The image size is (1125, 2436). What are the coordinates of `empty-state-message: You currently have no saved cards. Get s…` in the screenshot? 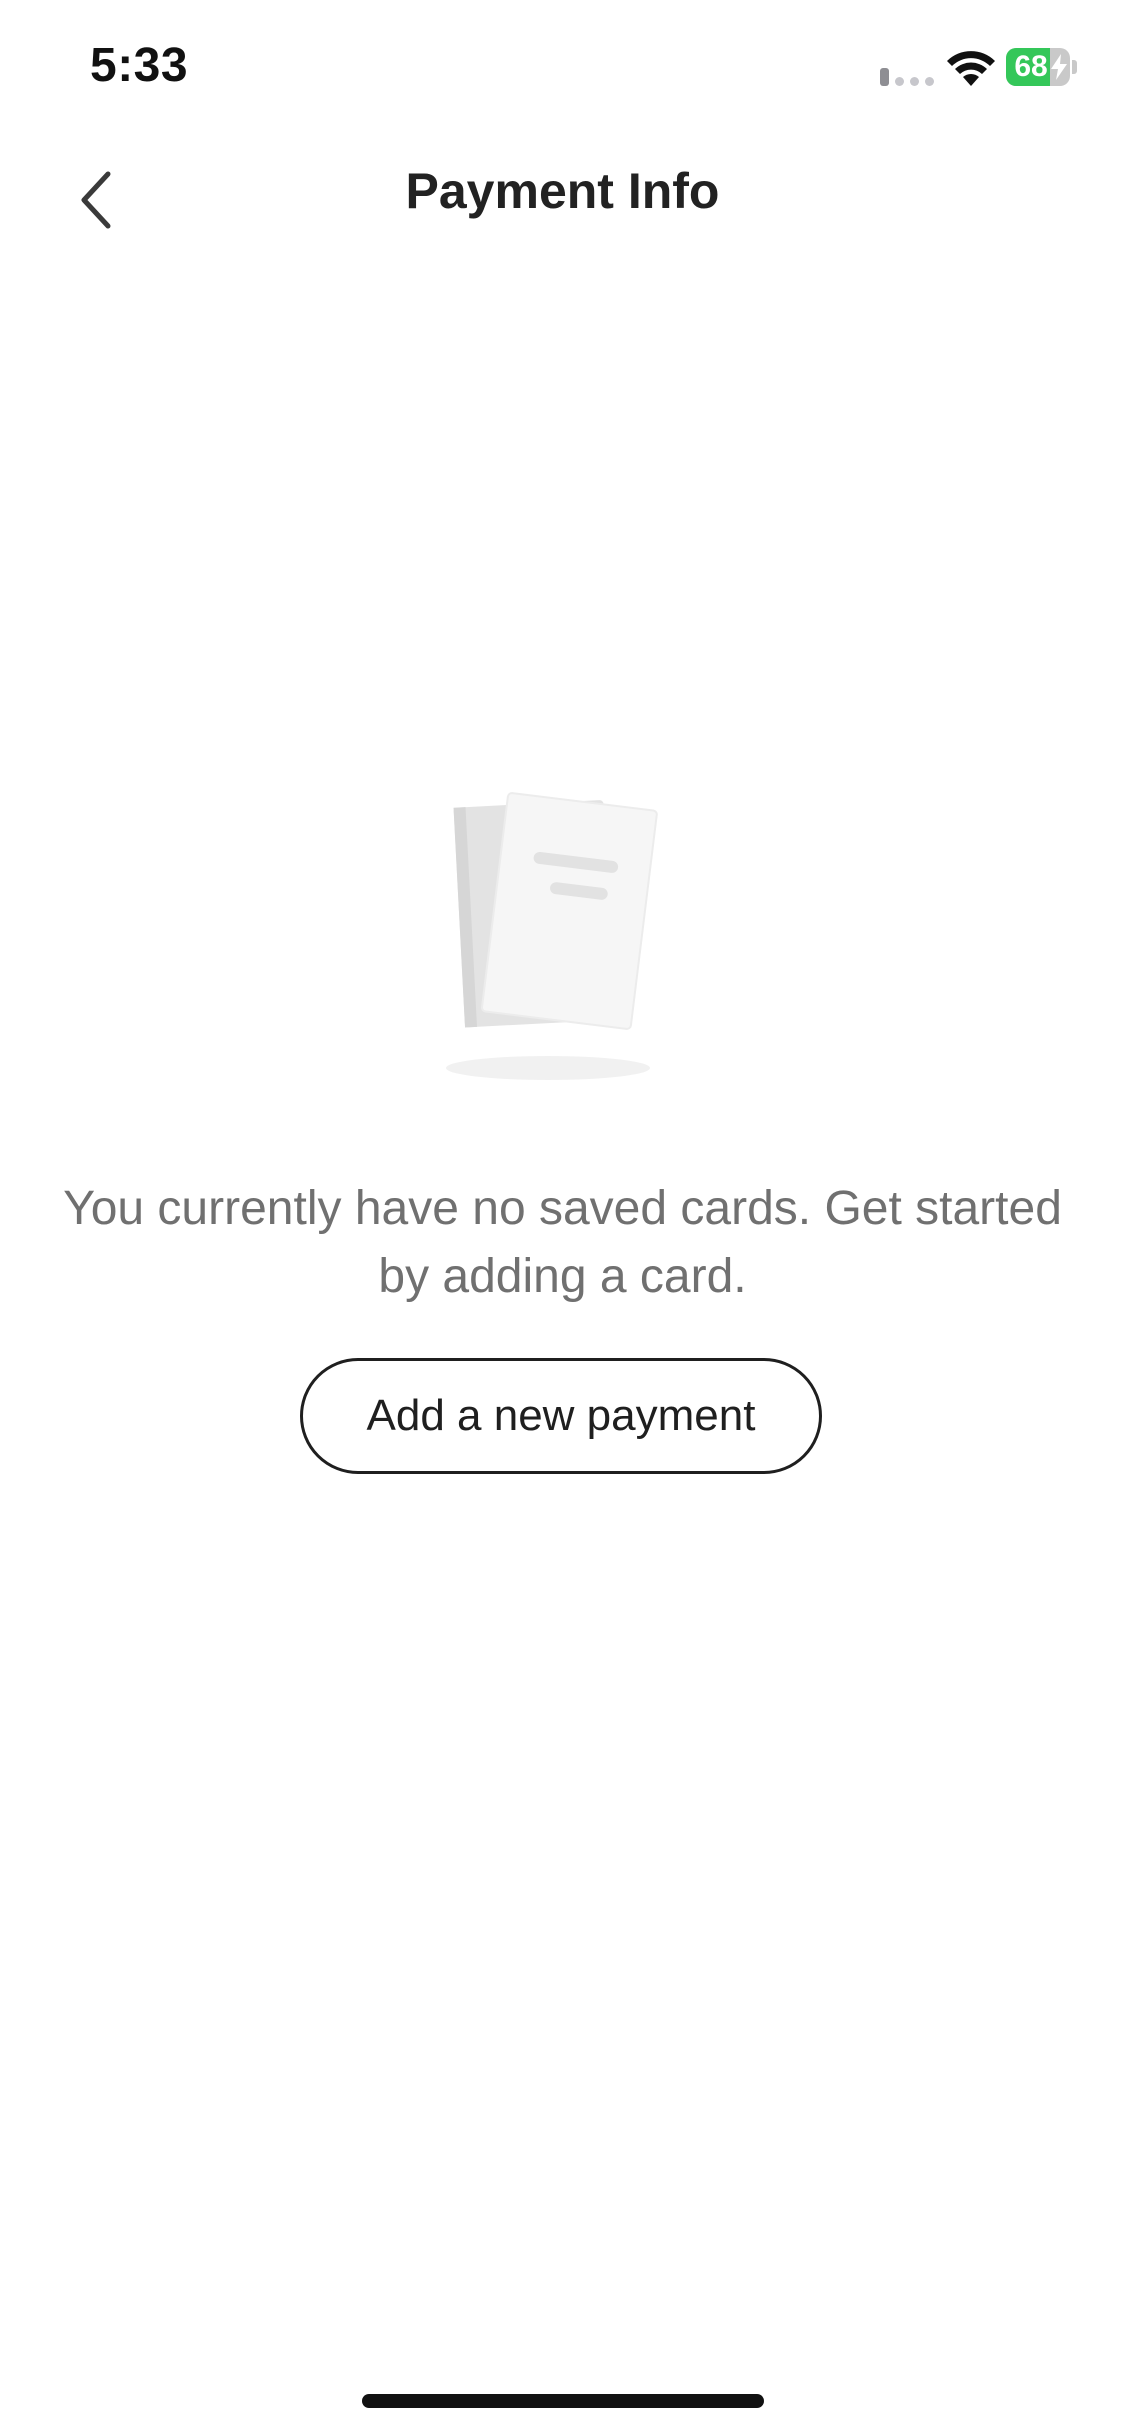 It's located at (562, 1242).